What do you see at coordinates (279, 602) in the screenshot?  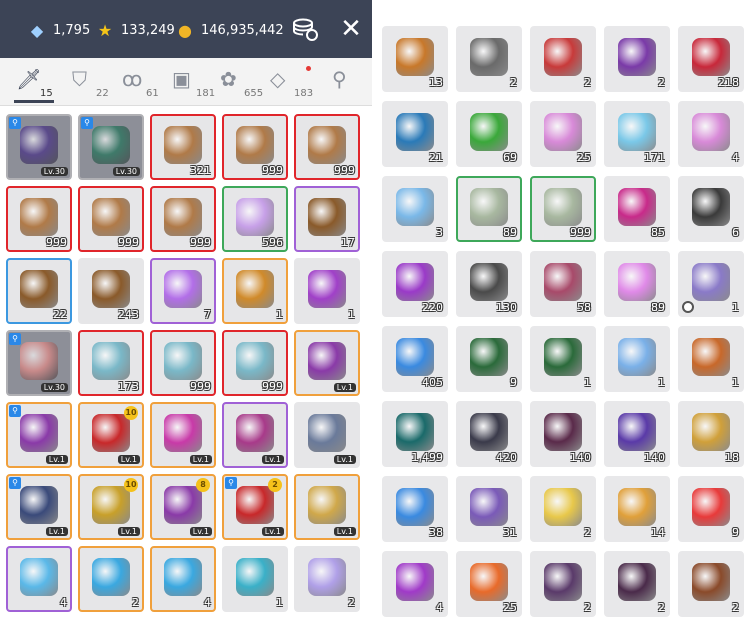 I see `item-count: 1` at bounding box center [279, 602].